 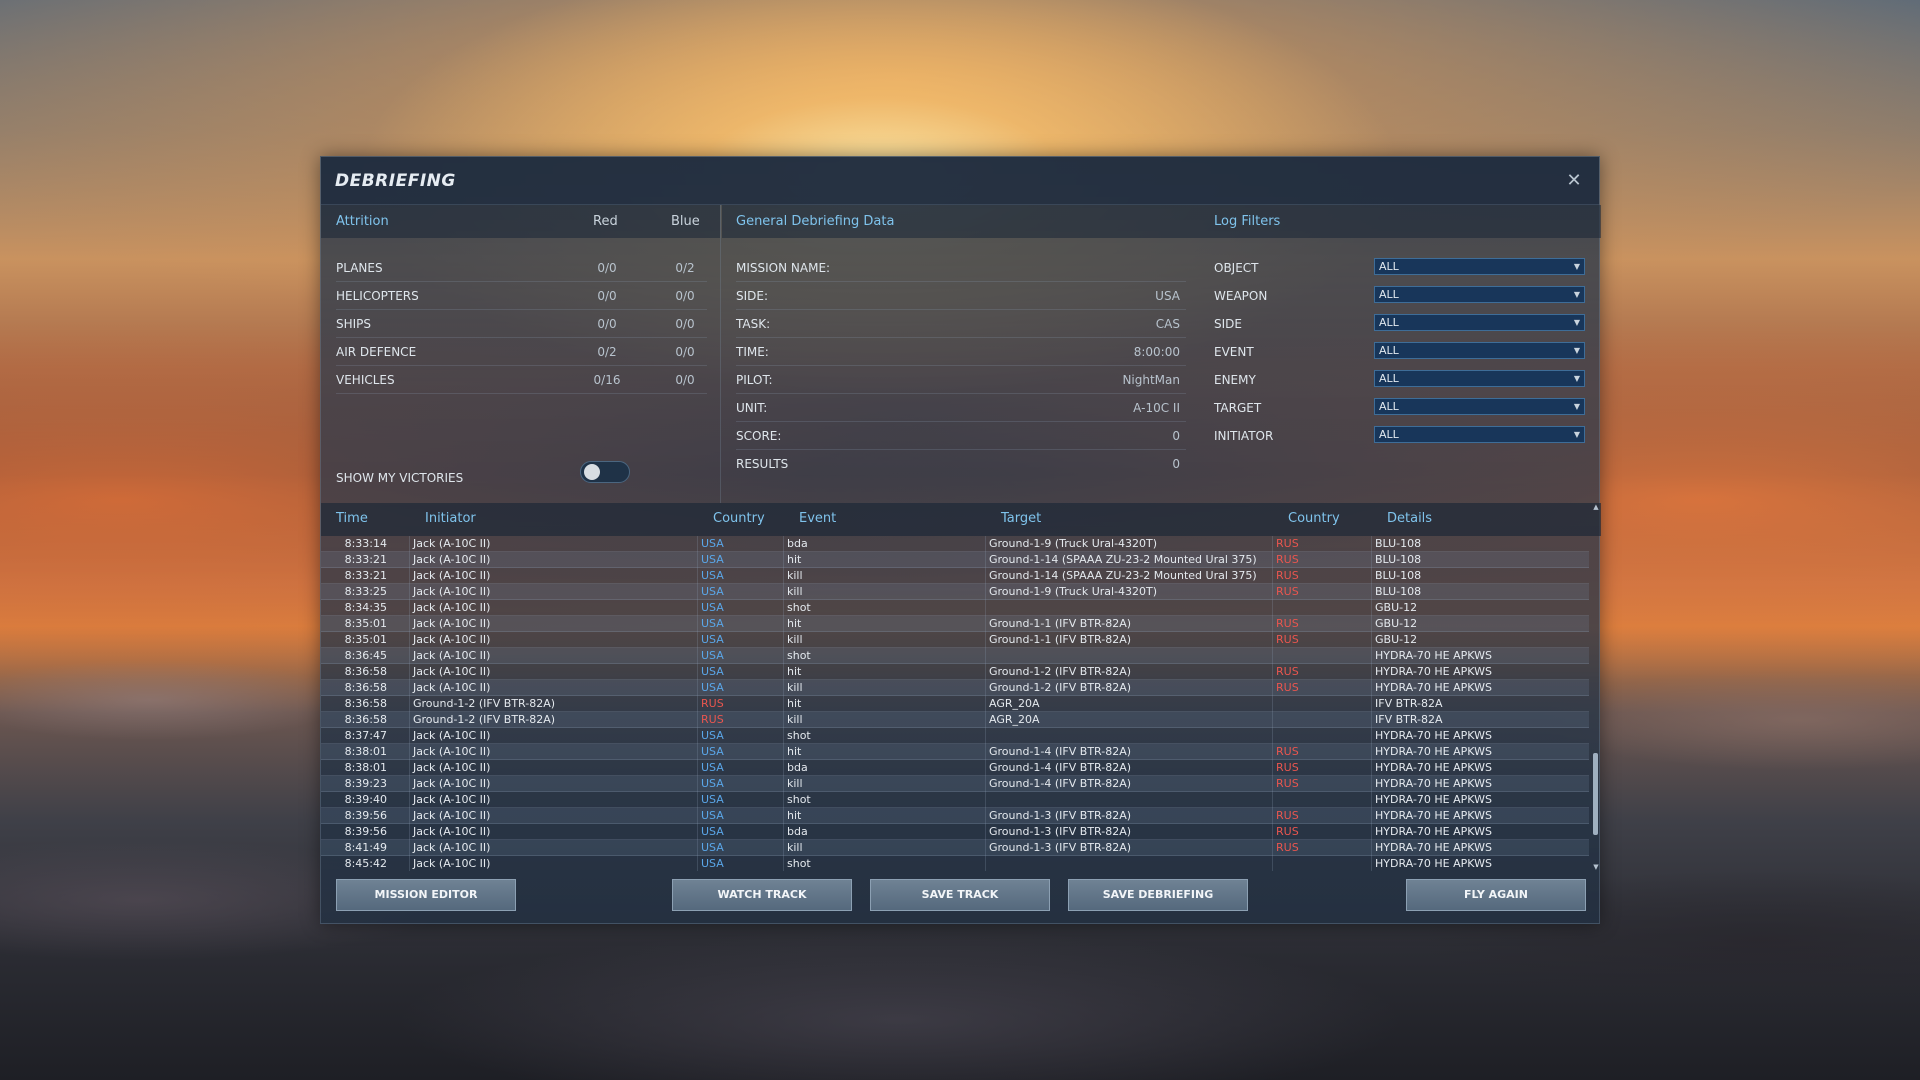 What do you see at coordinates (1479, 434) in the screenshot?
I see `initiator-filter-select: ALL ▼` at bounding box center [1479, 434].